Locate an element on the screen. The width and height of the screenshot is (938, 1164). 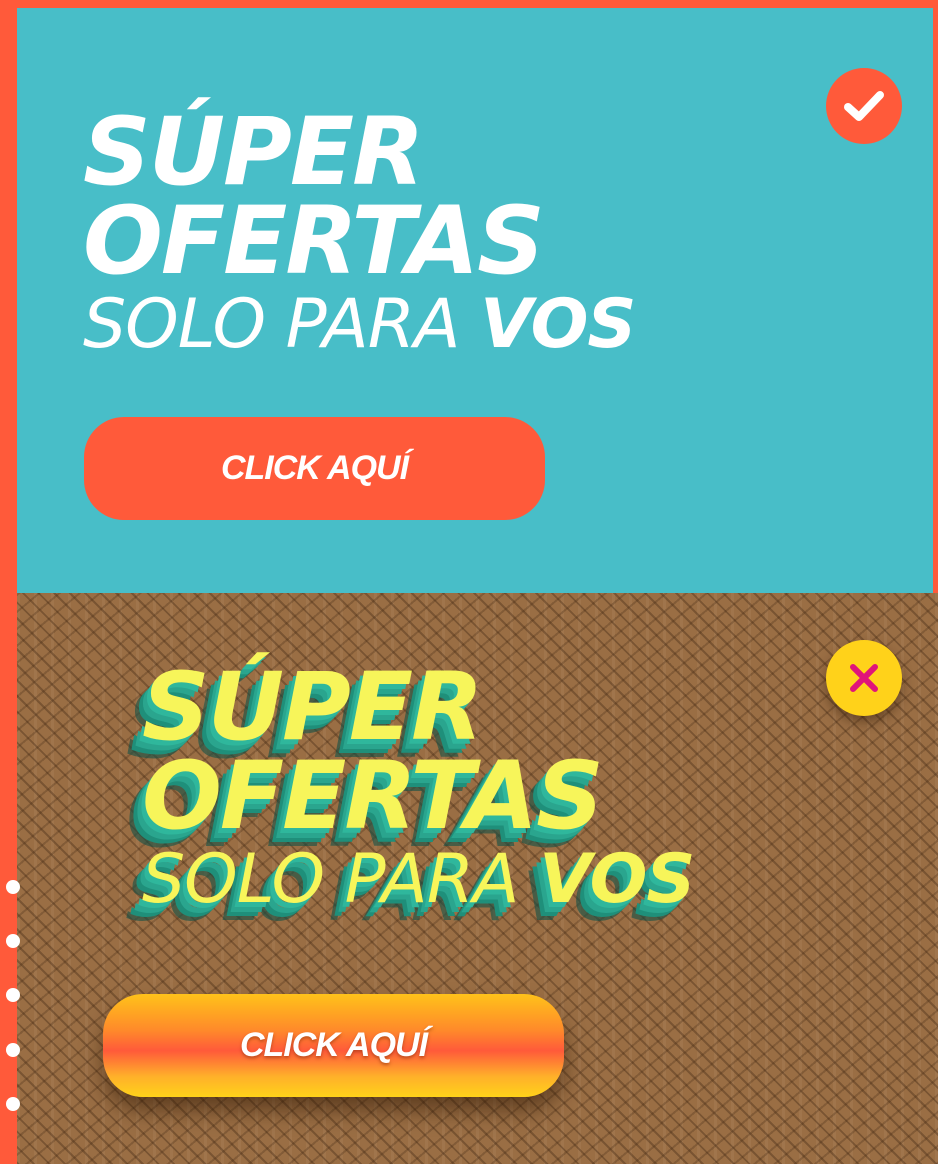
good-headline: SÚPER OFERTAS SOLO PARA VOS is located at coordinates (359, 228).